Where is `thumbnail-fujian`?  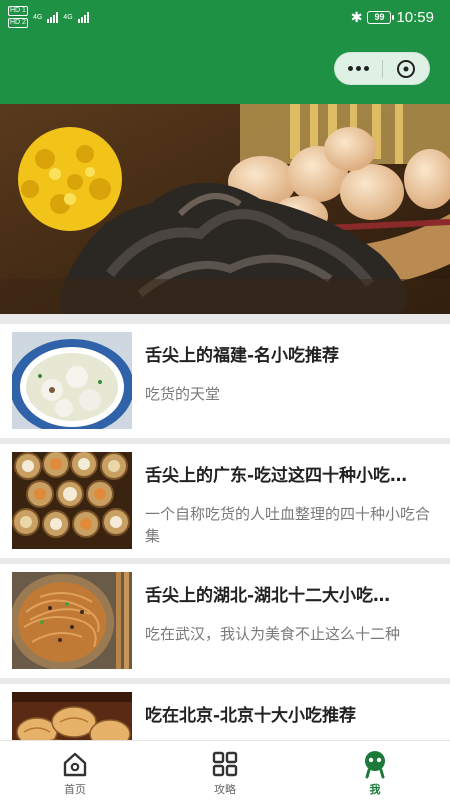
thumbnail-fujian is located at coordinates (72, 380).